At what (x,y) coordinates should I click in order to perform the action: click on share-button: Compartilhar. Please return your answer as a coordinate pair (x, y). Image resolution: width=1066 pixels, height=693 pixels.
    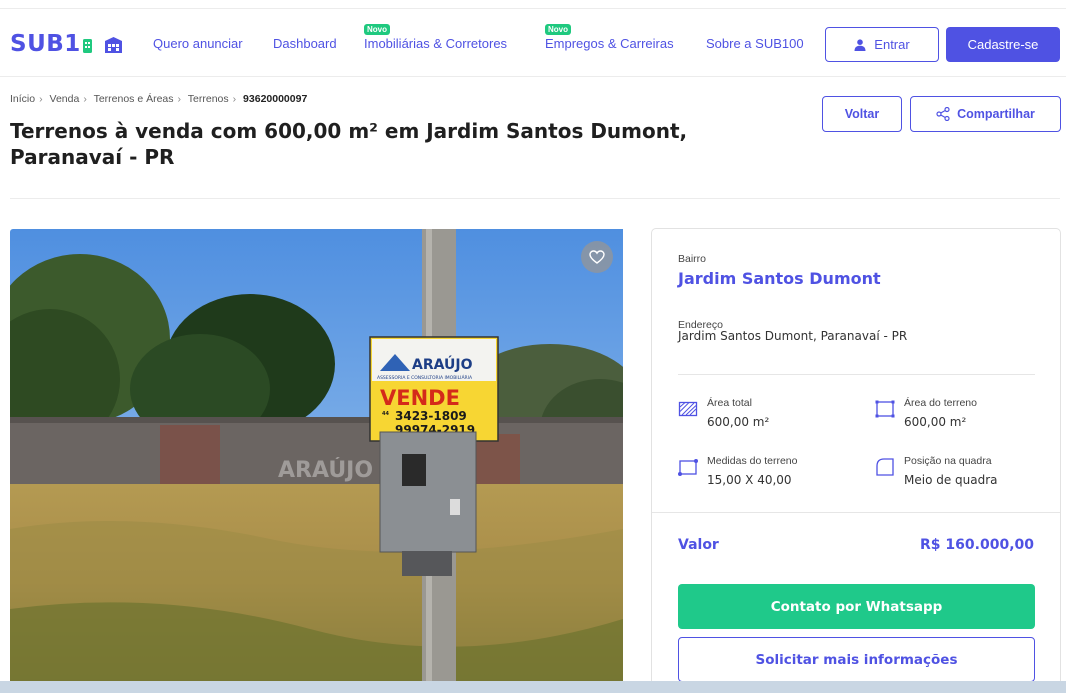
    Looking at the image, I should click on (985, 114).